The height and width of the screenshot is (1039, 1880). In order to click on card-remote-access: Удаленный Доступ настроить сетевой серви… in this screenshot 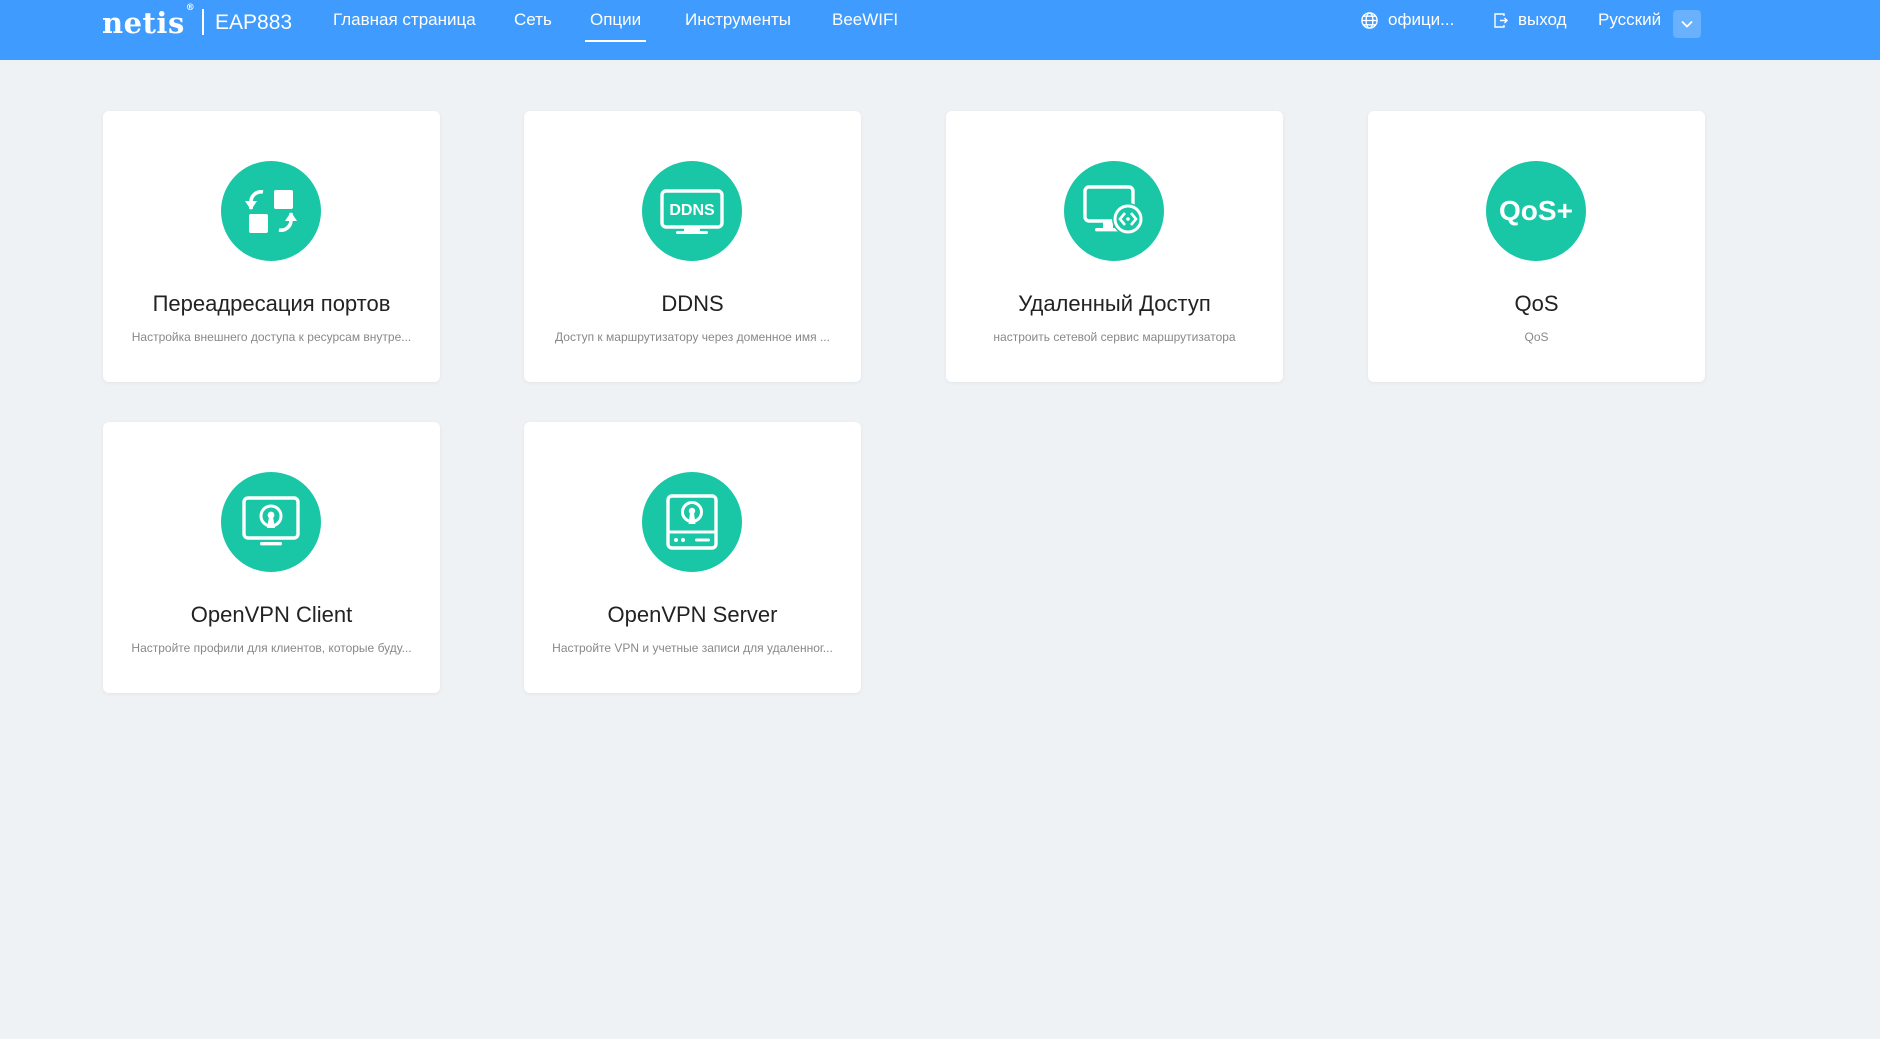, I will do `click(1114, 246)`.